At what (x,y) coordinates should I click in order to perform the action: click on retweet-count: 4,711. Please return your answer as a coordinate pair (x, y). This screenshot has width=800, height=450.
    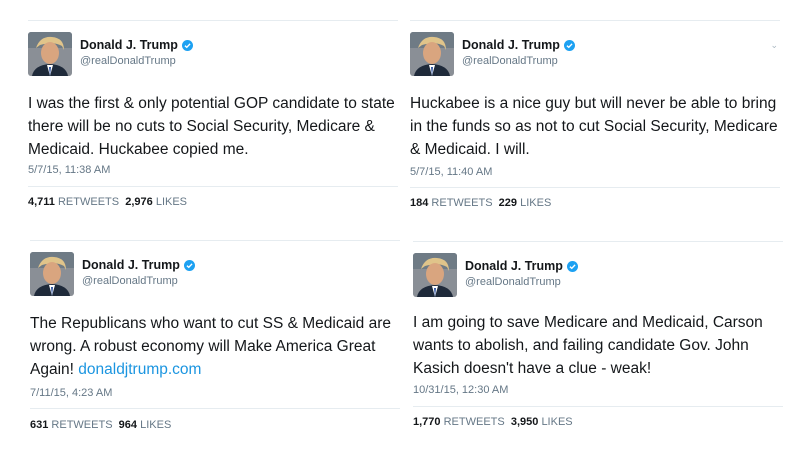
    Looking at the image, I should click on (41, 202).